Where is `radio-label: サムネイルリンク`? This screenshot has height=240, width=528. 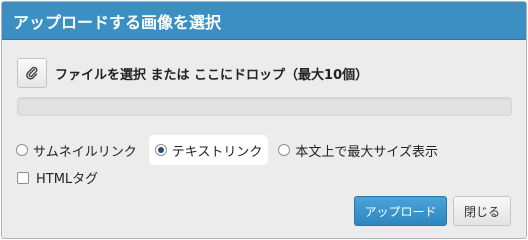 radio-label: サムネイルリンク is located at coordinates (85, 152).